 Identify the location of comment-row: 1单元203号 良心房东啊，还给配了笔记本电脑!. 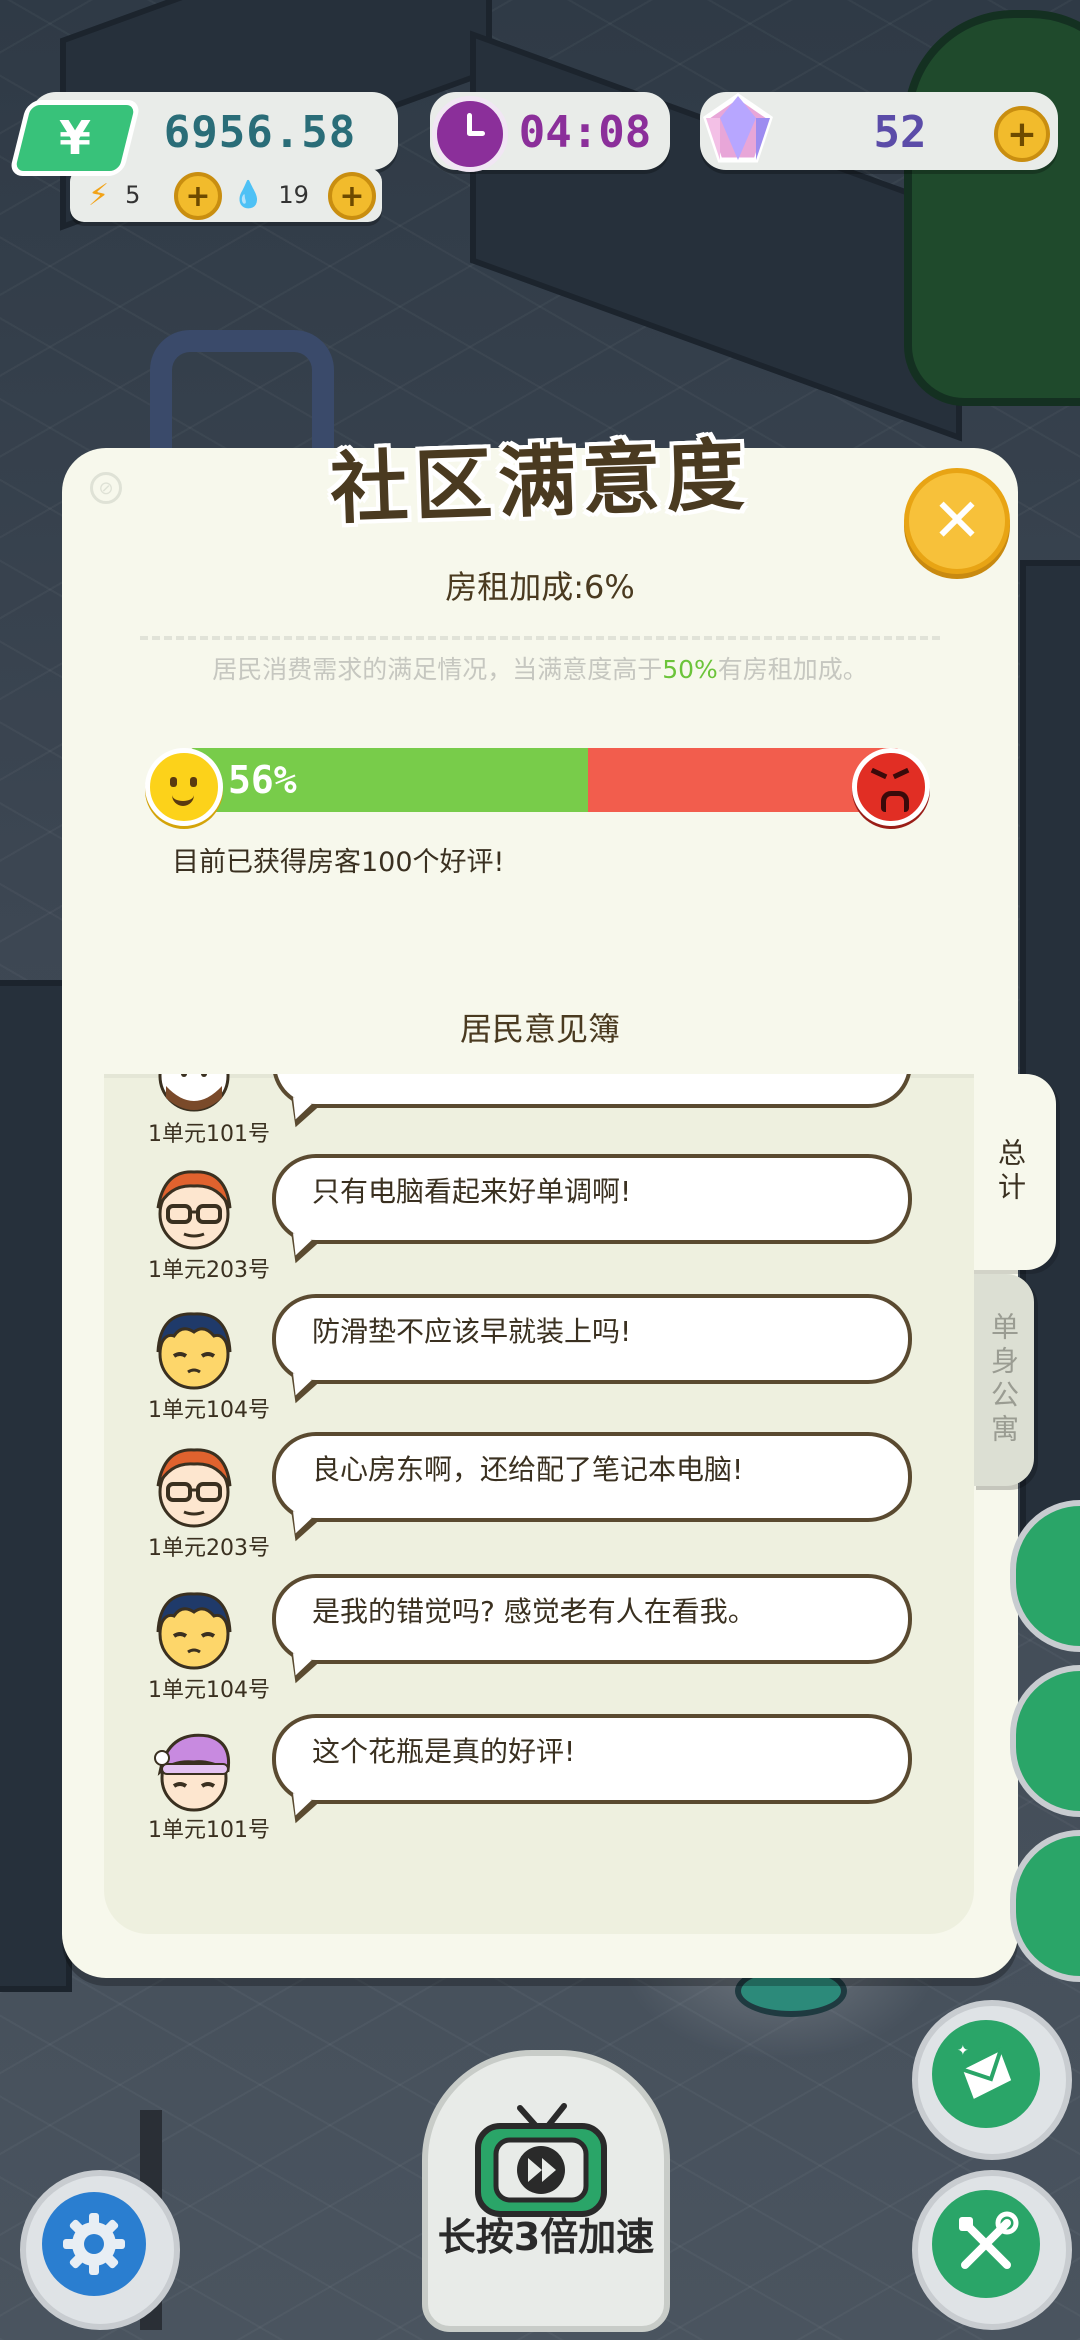
(539, 1502).